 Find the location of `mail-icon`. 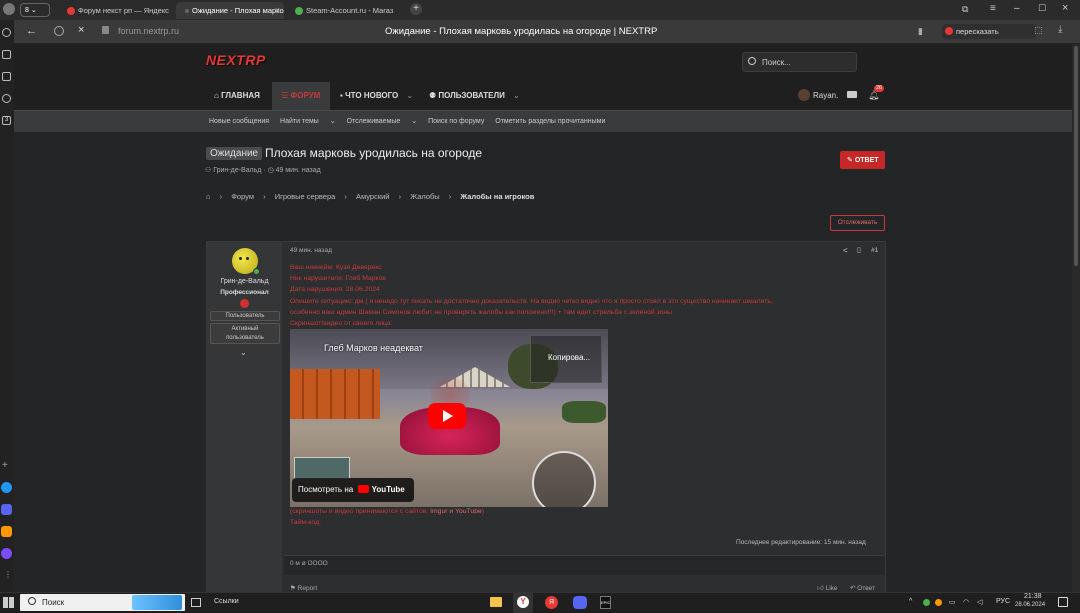

mail-icon is located at coordinates (6, 487).